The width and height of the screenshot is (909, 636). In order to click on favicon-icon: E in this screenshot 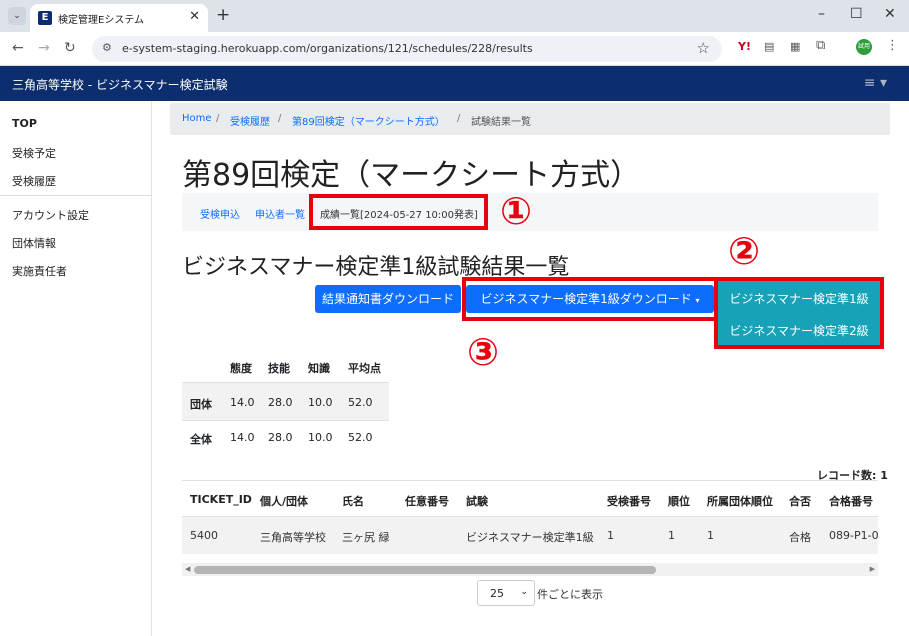, I will do `click(45, 18)`.